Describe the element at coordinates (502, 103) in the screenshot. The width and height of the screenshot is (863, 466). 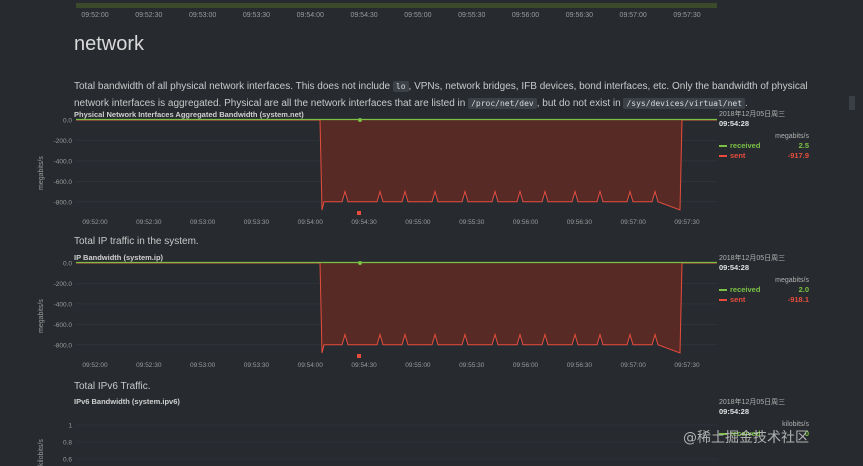
I see `code-proc-net-dev: /proc/net/dev` at that location.